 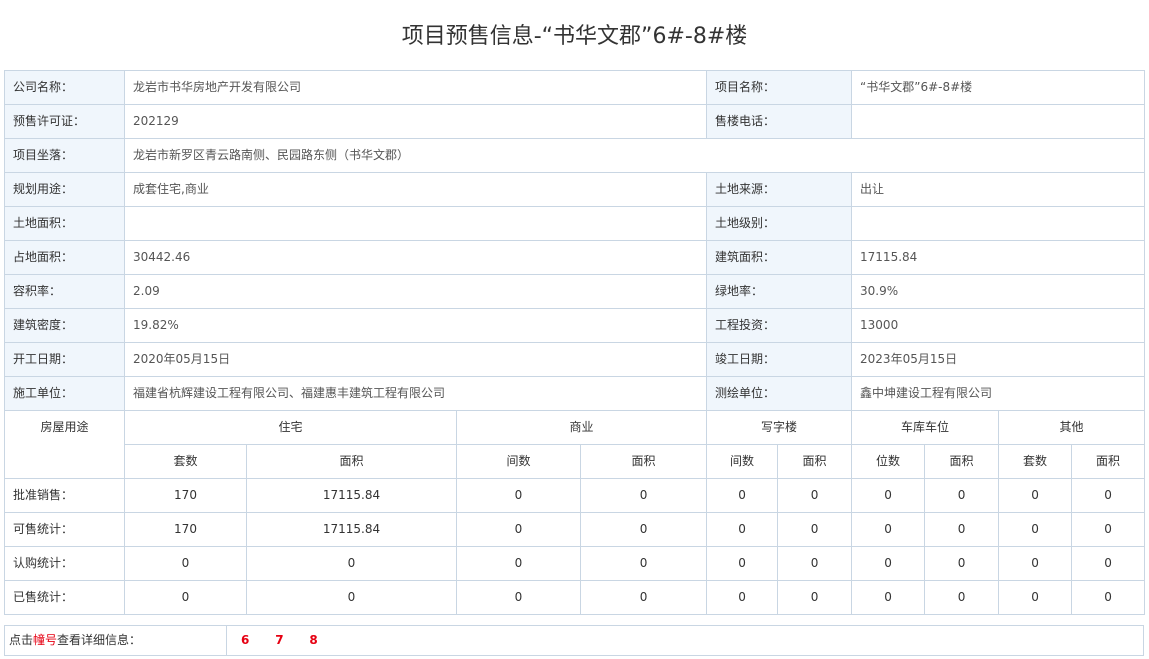 I want to click on land-area-value, so click(x=415, y=223).